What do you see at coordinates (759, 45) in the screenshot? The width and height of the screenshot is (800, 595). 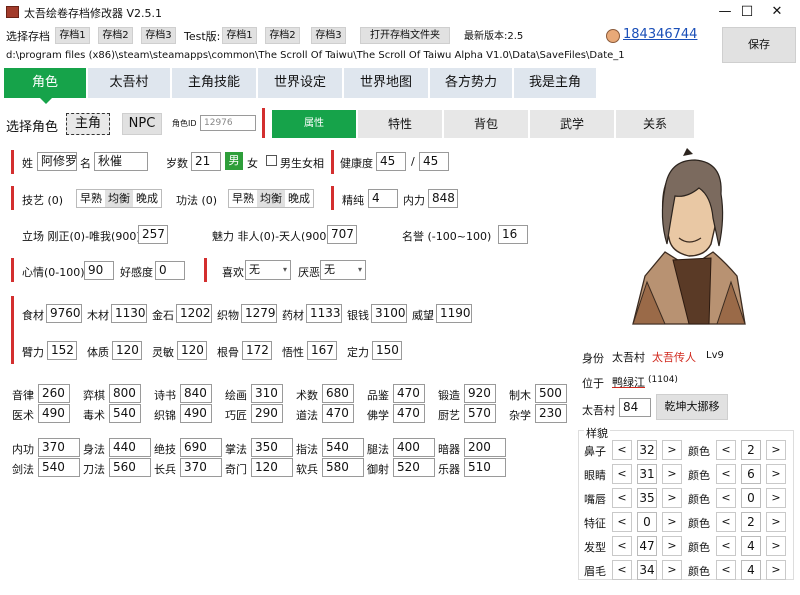 I see `save-button: 保存` at bounding box center [759, 45].